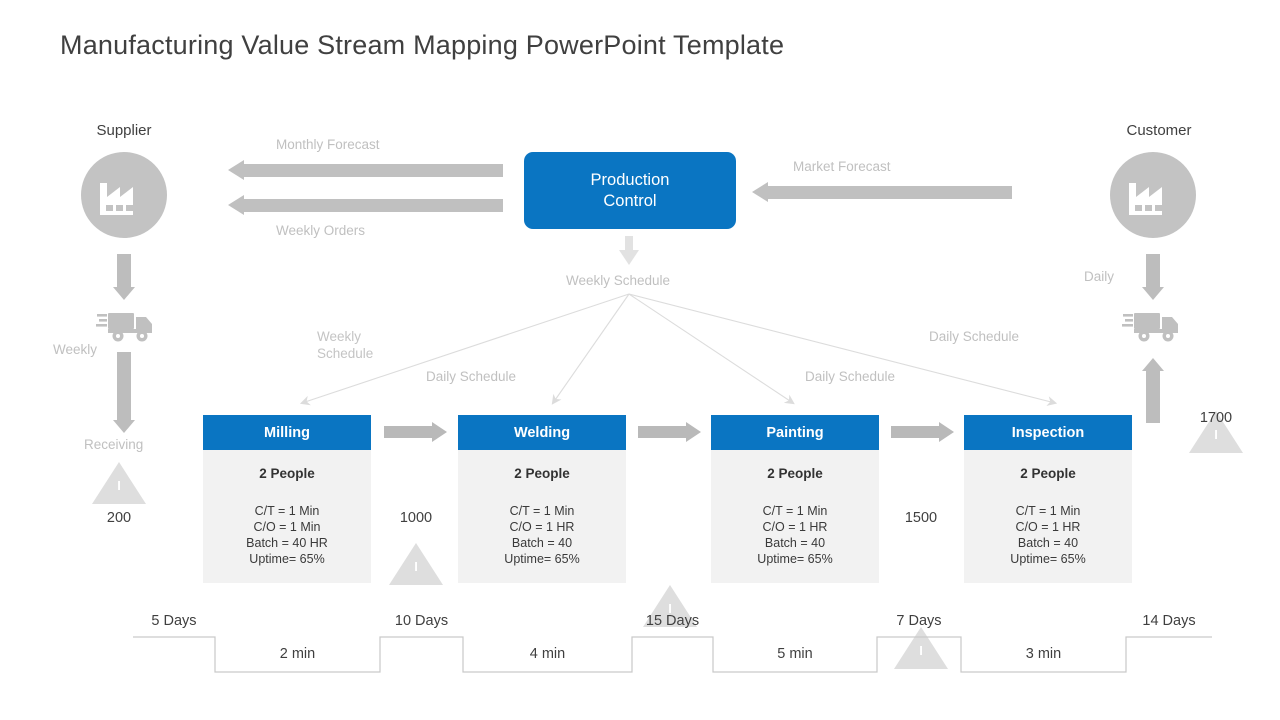 This screenshot has height=720, width=1280. Describe the element at coordinates (365, 205) in the screenshot. I see `weekly-orders-arrow` at that location.